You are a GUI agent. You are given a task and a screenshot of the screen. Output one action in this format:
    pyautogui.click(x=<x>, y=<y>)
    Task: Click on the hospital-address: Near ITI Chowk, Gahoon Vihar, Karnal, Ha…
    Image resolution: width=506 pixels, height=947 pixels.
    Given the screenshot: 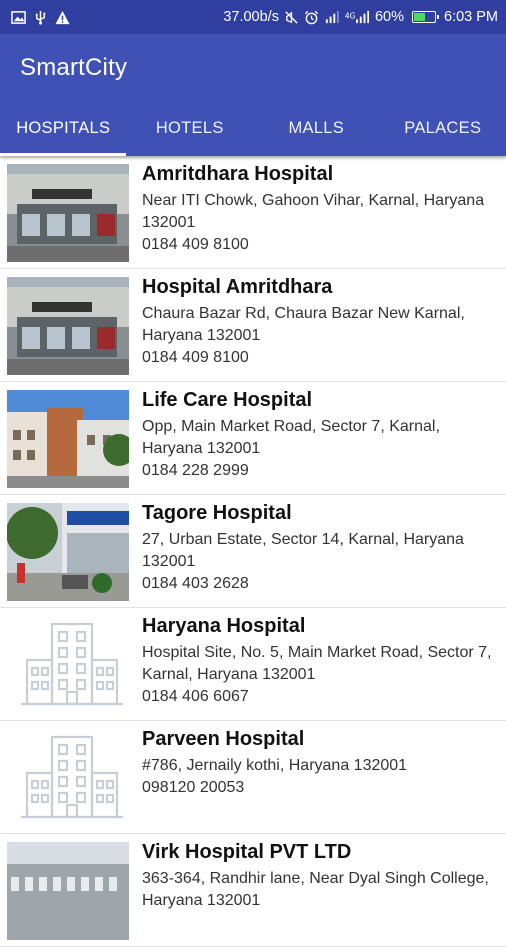 What is the action you would take?
    pyautogui.click(x=321, y=212)
    